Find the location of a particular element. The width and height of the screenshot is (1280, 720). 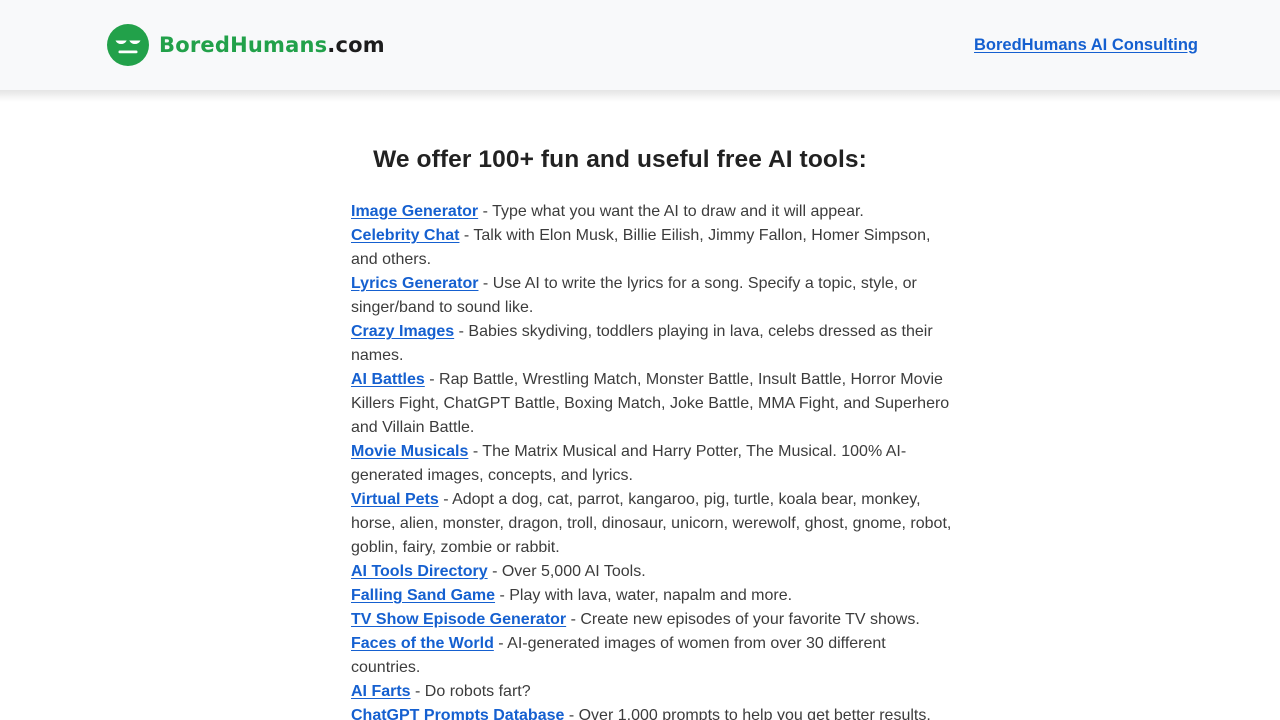

tool-link-tv-show-episode-generator: TV Show Episode Generator is located at coordinates (458, 619).